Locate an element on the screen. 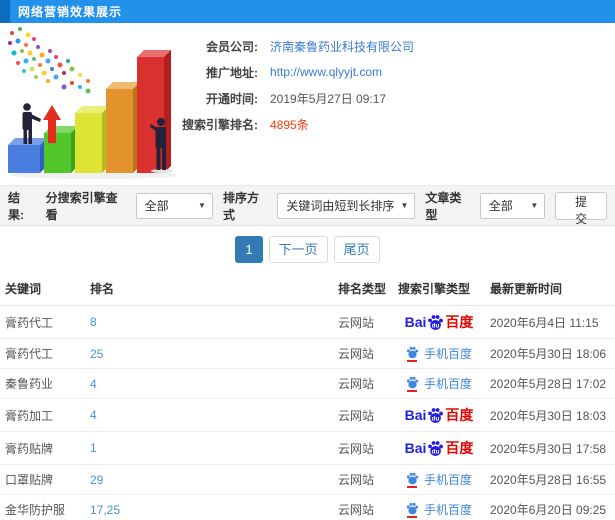 Image resolution: width=615 pixels, height=520 pixels. info-row-open-time: 开通时间: 2019年5月27日 09:17 is located at coordinates (295, 98).